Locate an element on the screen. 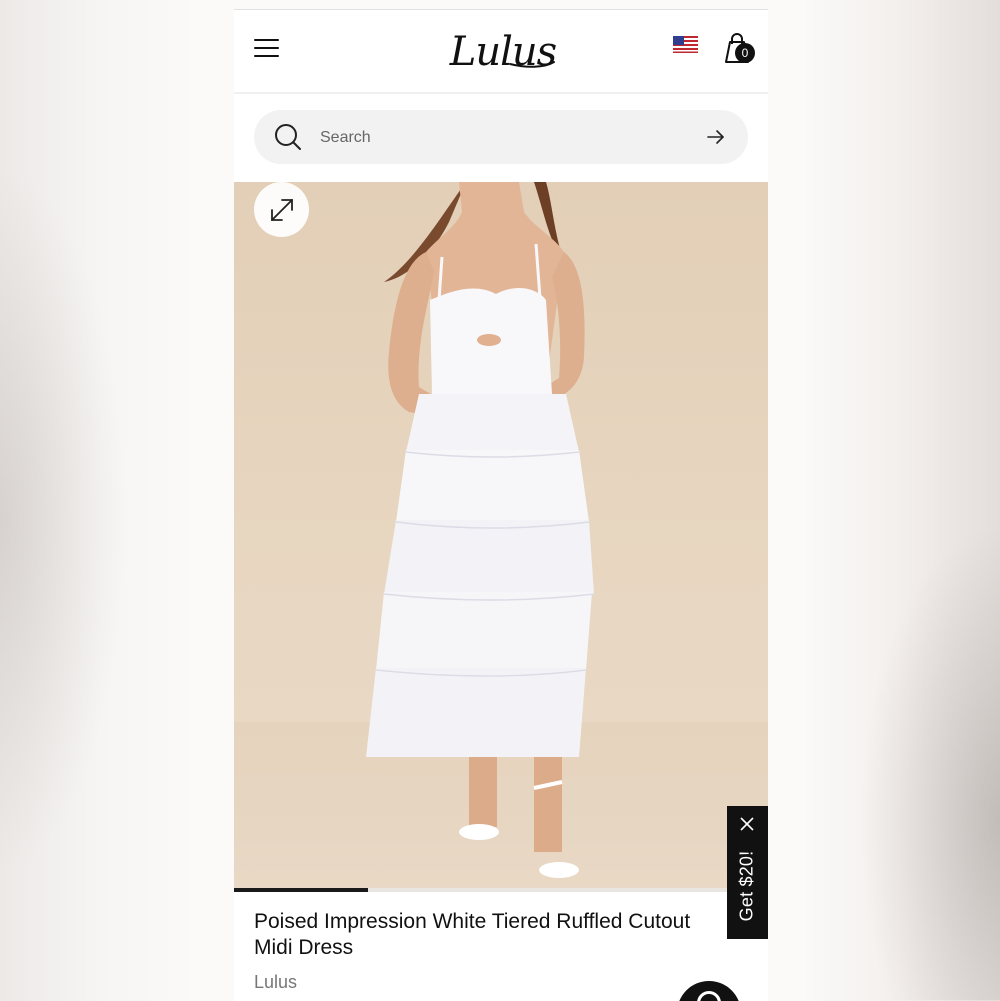 This screenshot has width=1000, height=1001. search-icon is located at coordinates (288, 137).